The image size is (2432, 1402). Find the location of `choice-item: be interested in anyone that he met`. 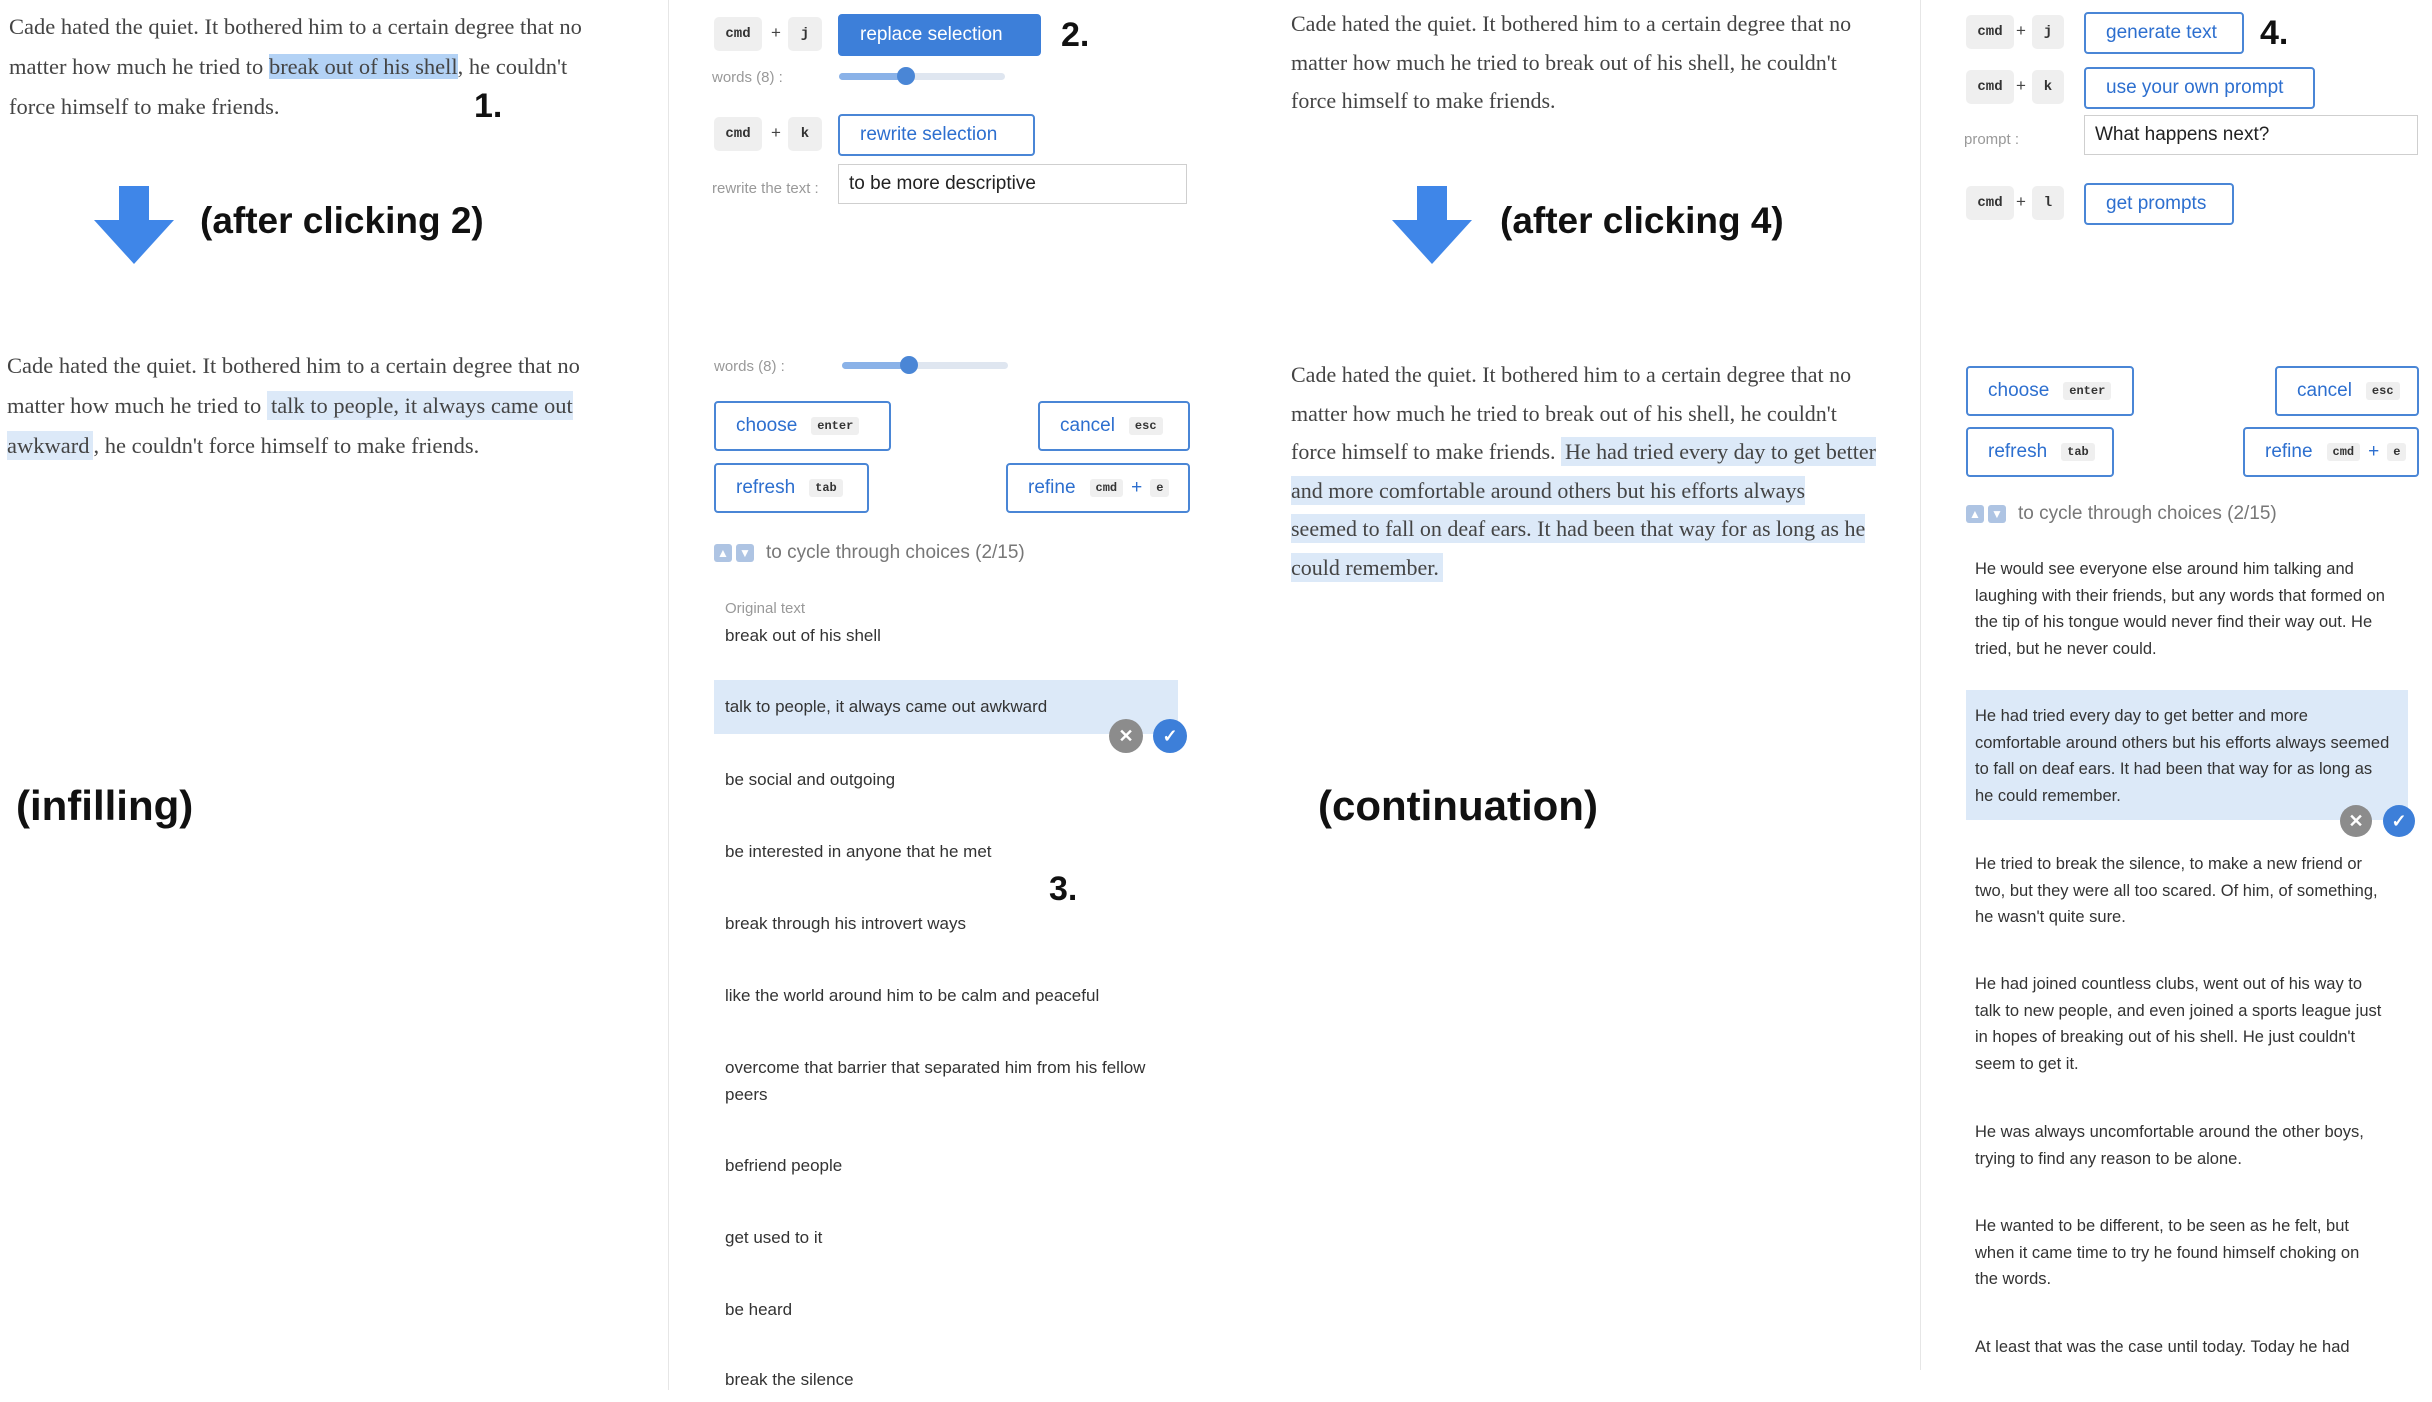

choice-item: be interested in anyone that he met is located at coordinates (945, 851).